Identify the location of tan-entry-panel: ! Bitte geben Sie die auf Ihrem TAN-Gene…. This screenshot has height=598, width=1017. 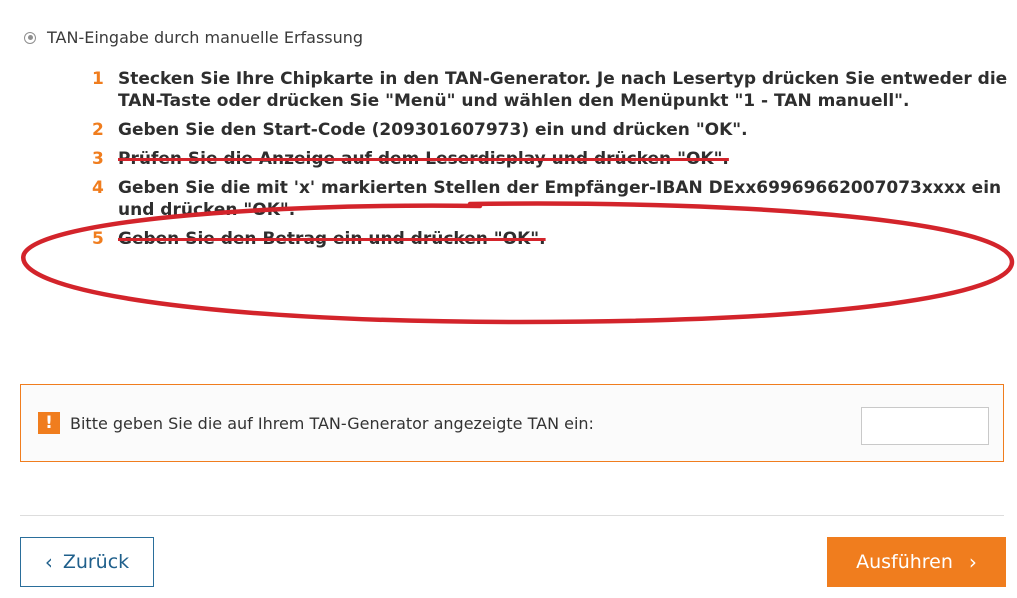
(512, 423).